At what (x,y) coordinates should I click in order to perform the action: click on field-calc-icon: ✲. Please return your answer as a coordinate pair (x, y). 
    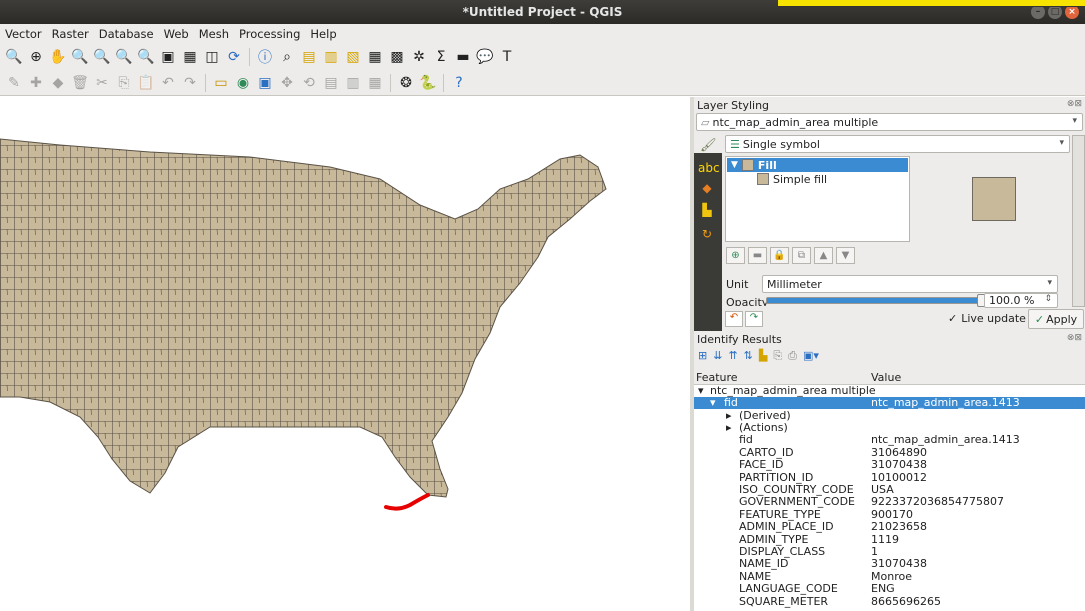
    Looking at the image, I should click on (419, 57).